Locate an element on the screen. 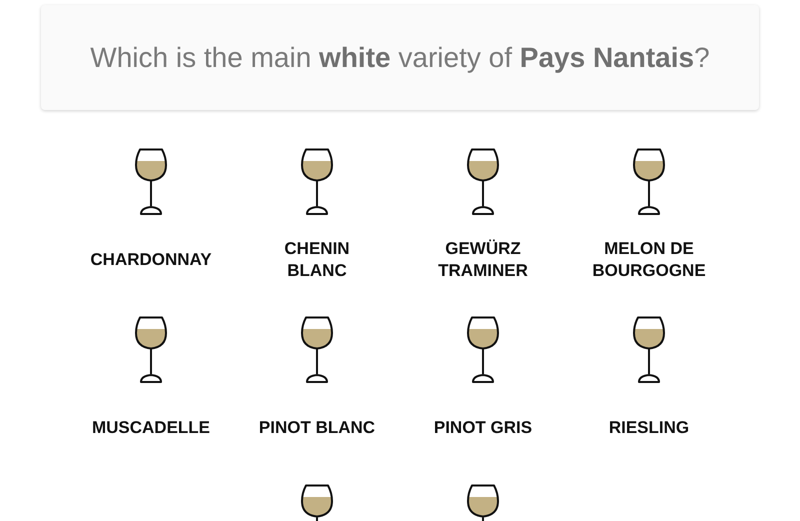  grape-variety-option: PINOT BLANC is located at coordinates (317, 428).